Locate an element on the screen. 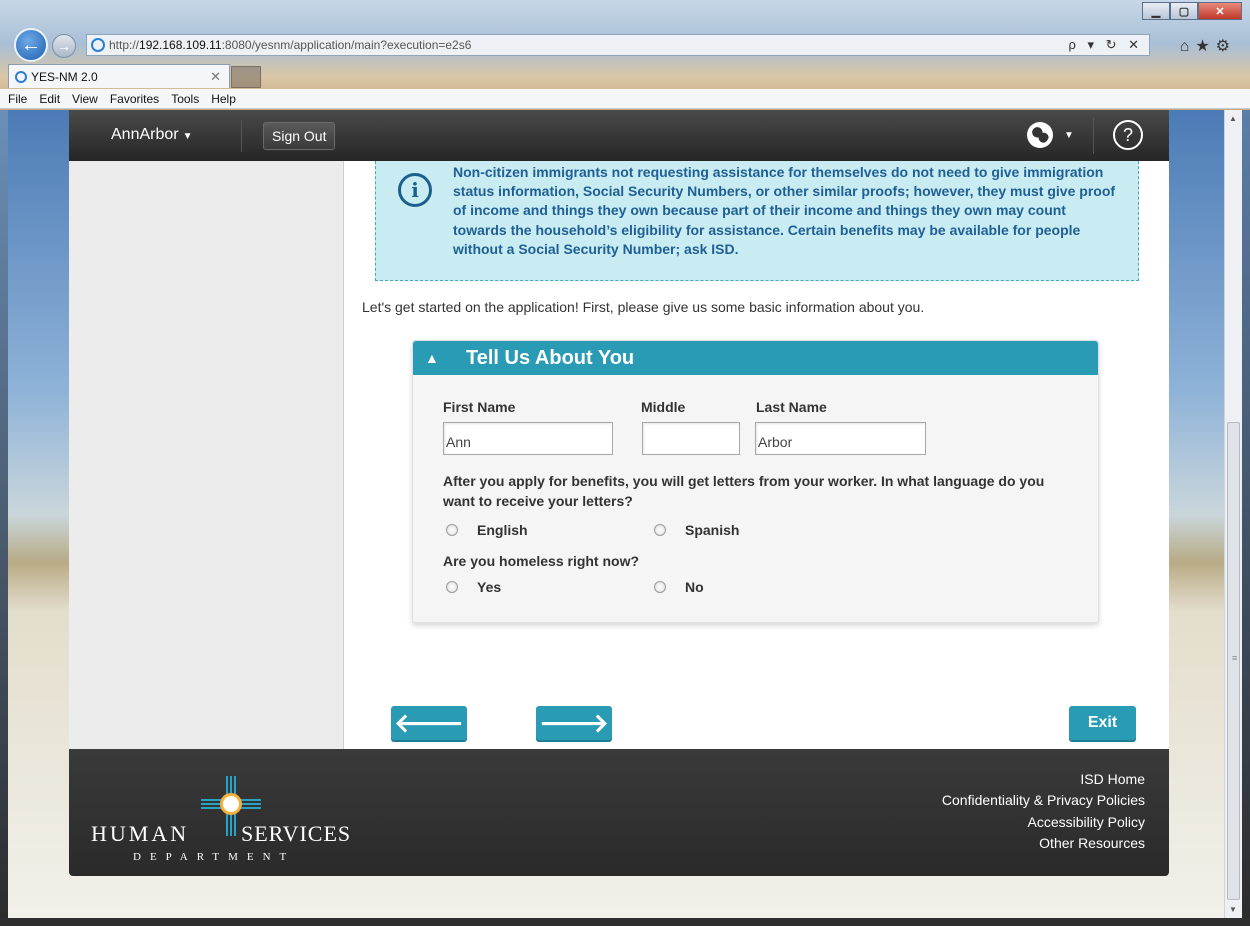  tab-title: YES-NM 2.0 is located at coordinates (64, 76).